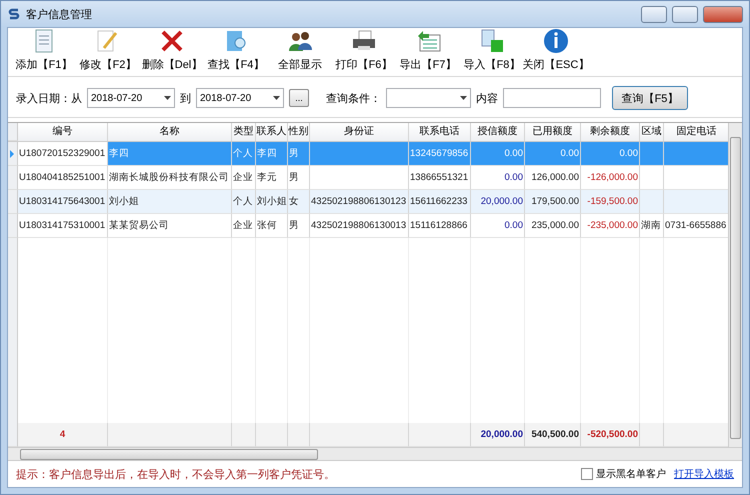  Describe the element at coordinates (704, 474) in the screenshot. I see `template-link: 打开导入模板` at that location.